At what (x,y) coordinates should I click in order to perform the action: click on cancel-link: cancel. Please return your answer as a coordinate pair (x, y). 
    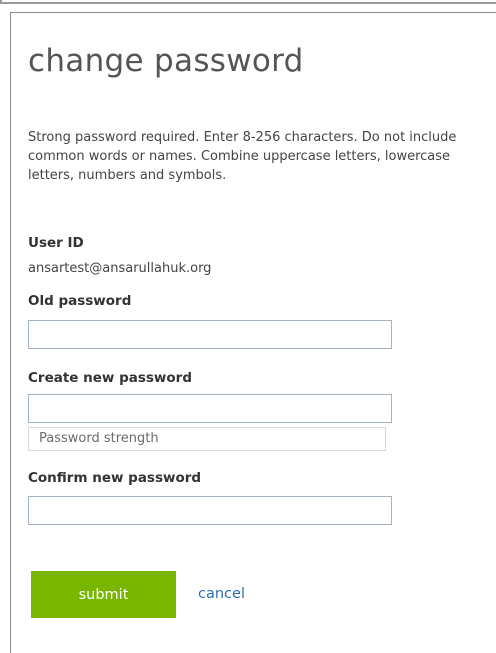
    Looking at the image, I should click on (221, 594).